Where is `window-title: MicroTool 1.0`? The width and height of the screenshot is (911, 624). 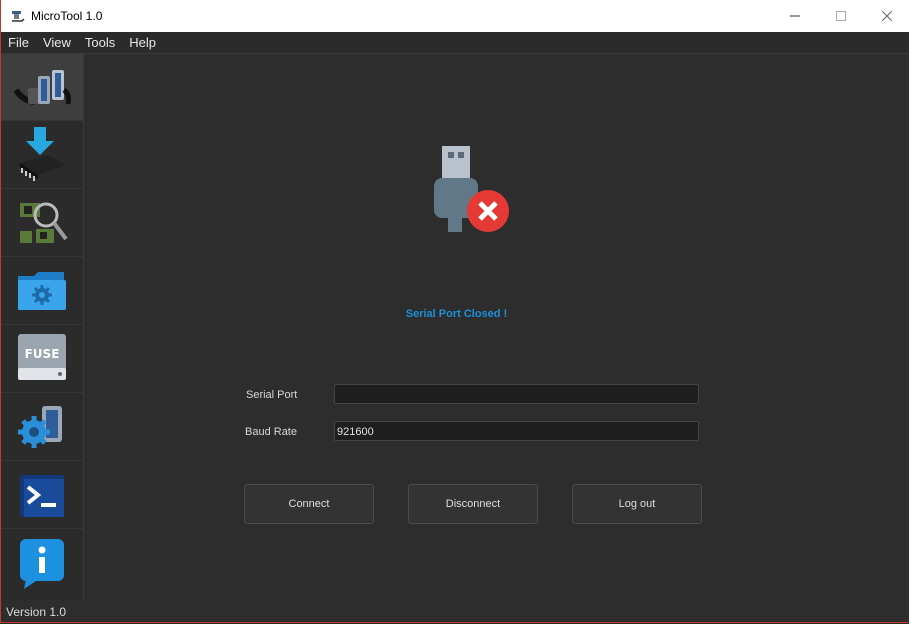 window-title: MicroTool 1.0 is located at coordinates (67, 16).